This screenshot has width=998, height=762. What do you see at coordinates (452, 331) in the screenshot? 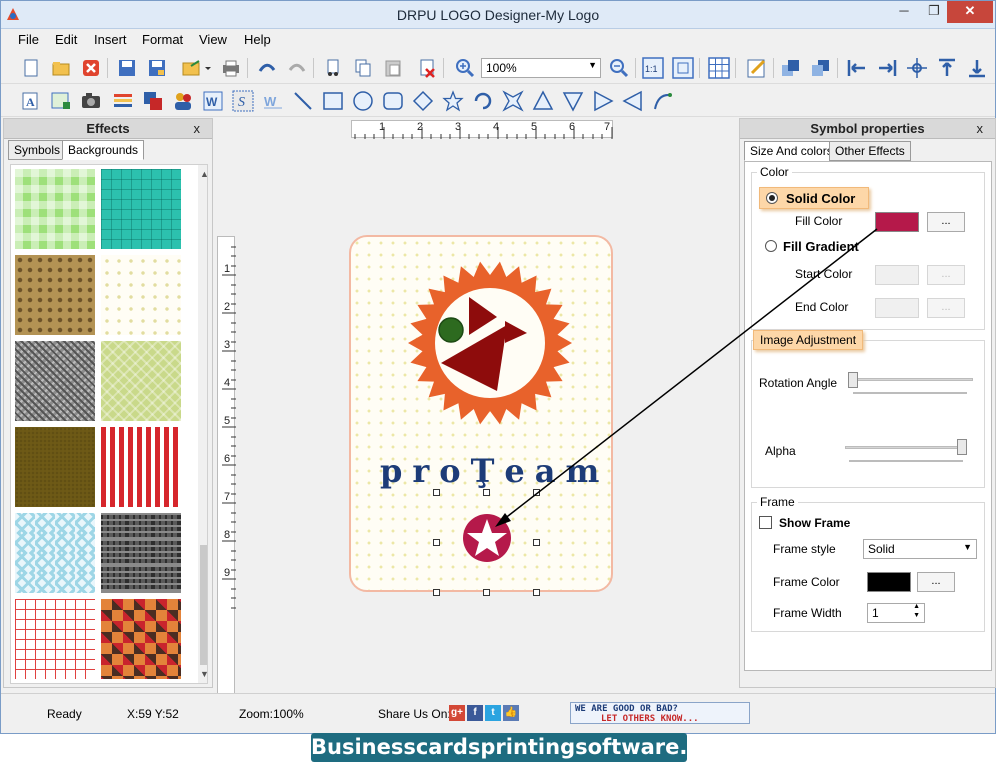
I see `green-circle-symbol` at bounding box center [452, 331].